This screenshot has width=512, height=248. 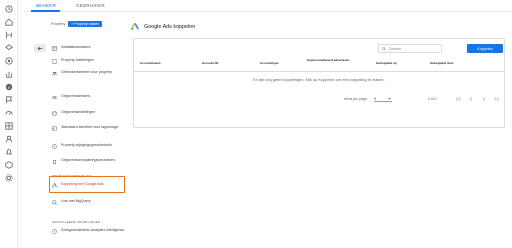 I want to click on nav-label: Property wijzigingsgeschiedenis, so click(x=86, y=145).